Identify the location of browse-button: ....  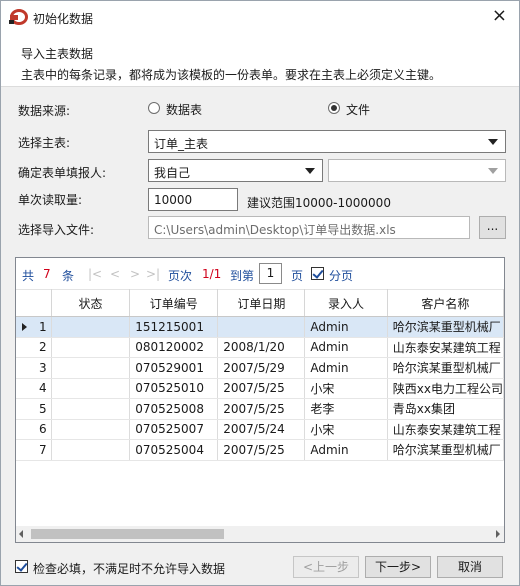
(492, 227).